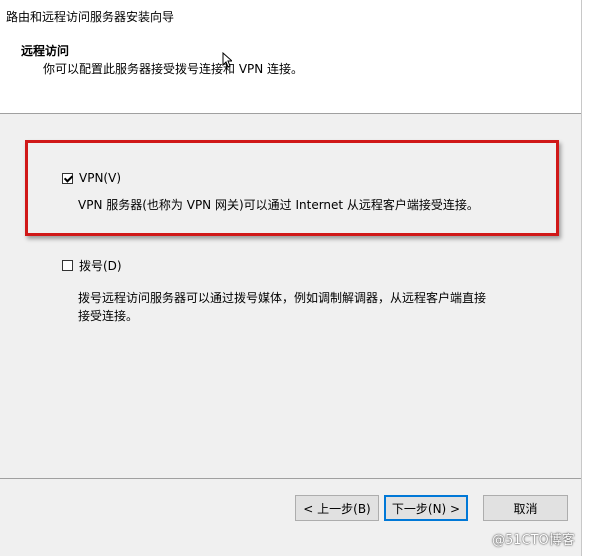 This screenshot has height=556, width=602. I want to click on next-button: 下一步(N) >, so click(426, 508).